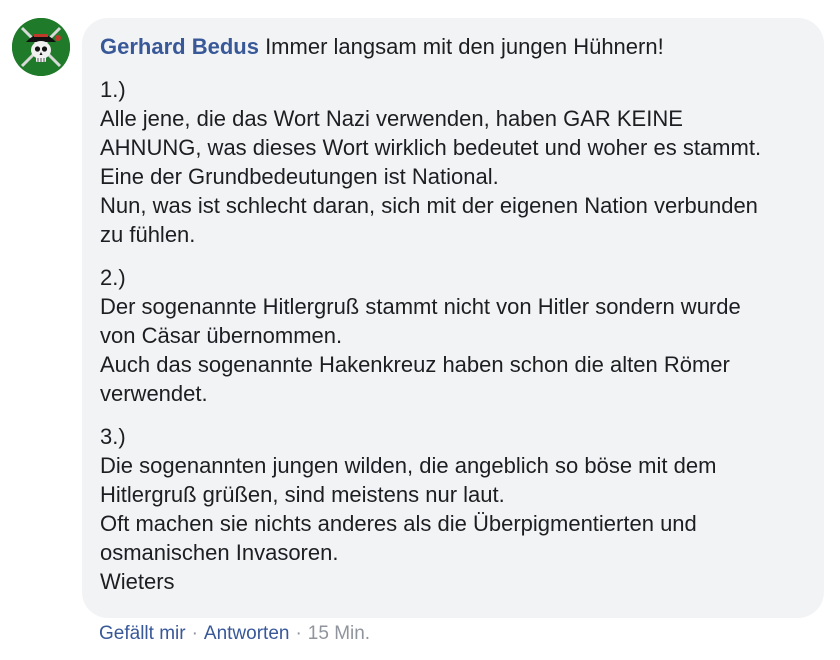 The height and width of the screenshot is (660, 840). Describe the element at coordinates (339, 633) in the screenshot. I see `timestamp-link: 15 Min.` at that location.